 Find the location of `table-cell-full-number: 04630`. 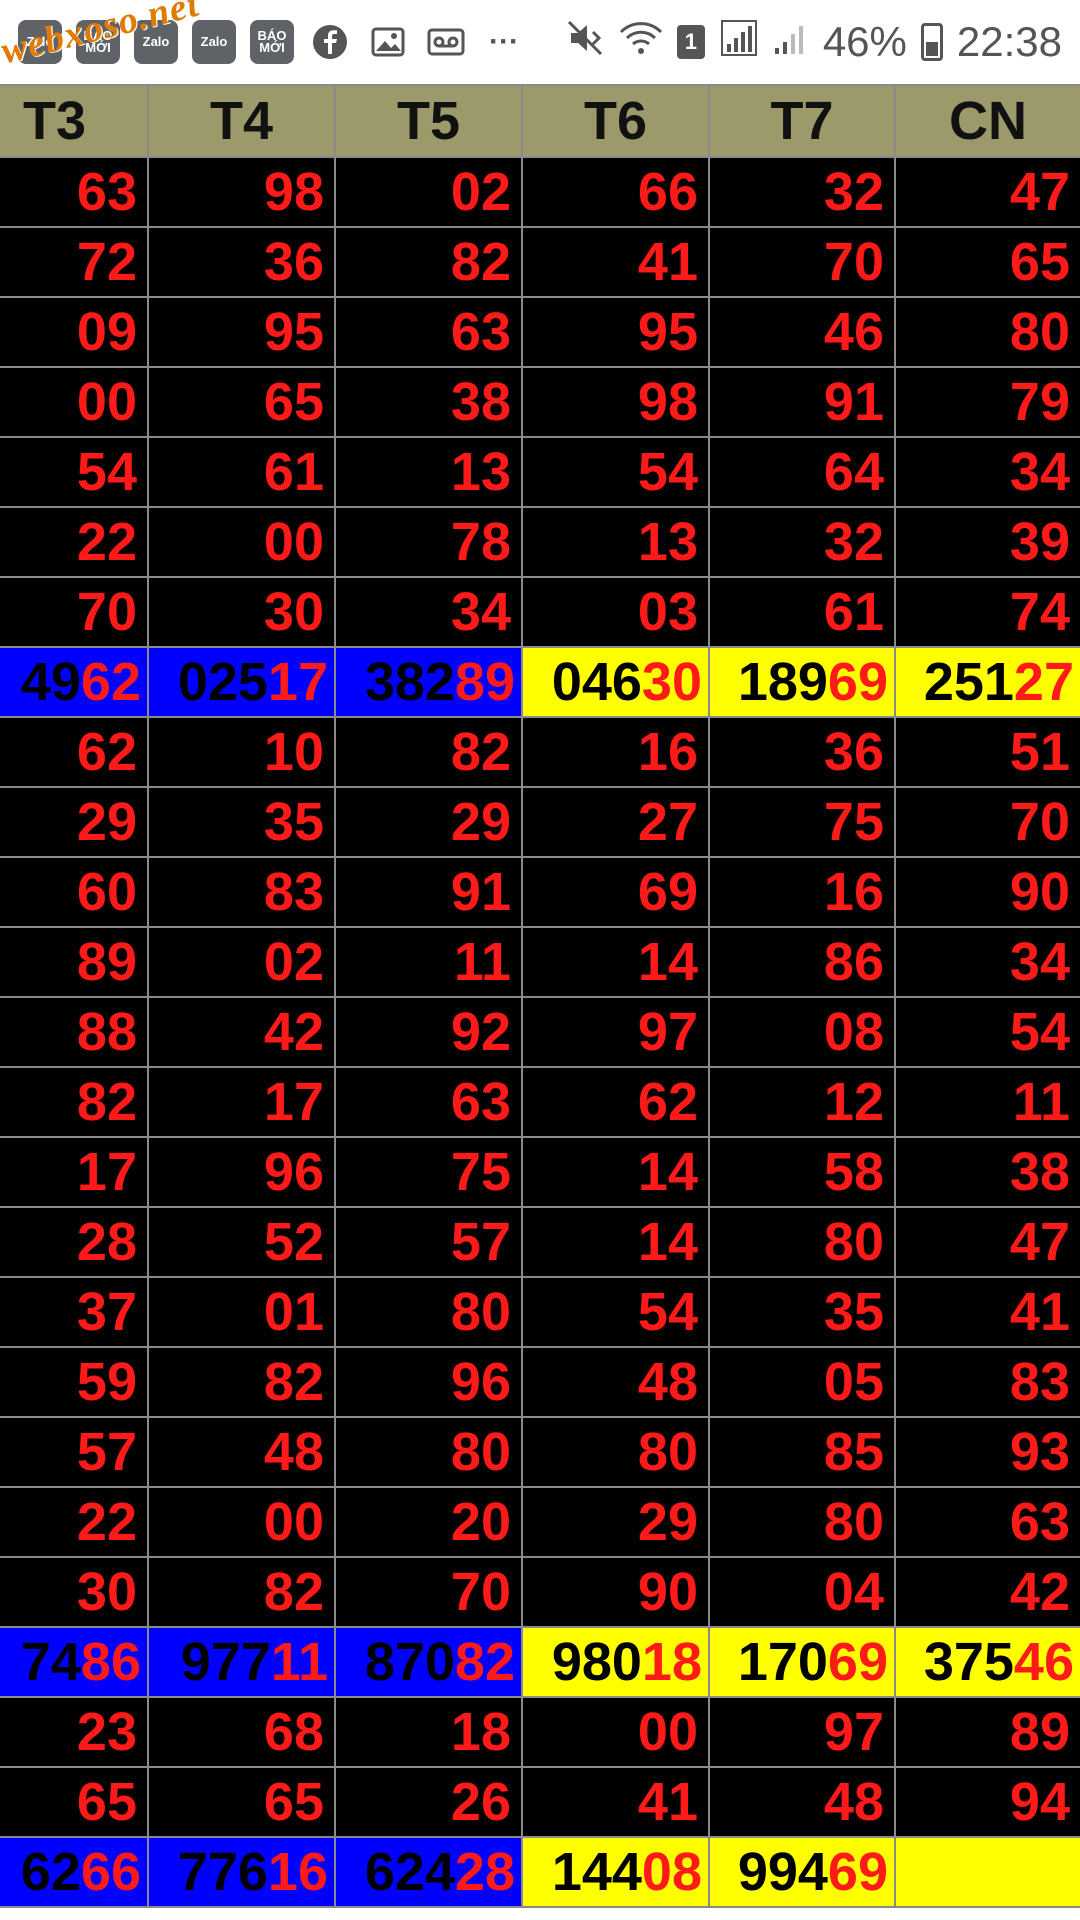

table-cell-full-number: 04630 is located at coordinates (615, 682).